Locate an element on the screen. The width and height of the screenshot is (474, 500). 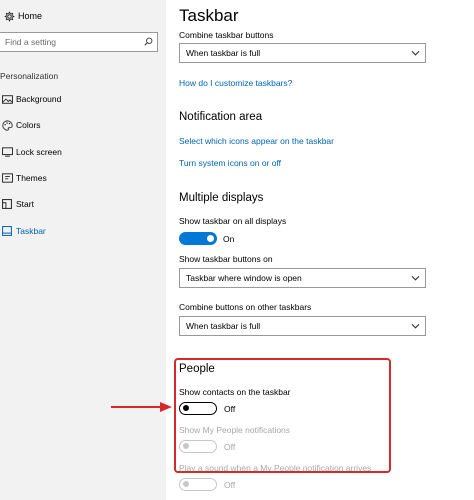
buttons-on-value: Taskbar where window is open is located at coordinates (244, 278).